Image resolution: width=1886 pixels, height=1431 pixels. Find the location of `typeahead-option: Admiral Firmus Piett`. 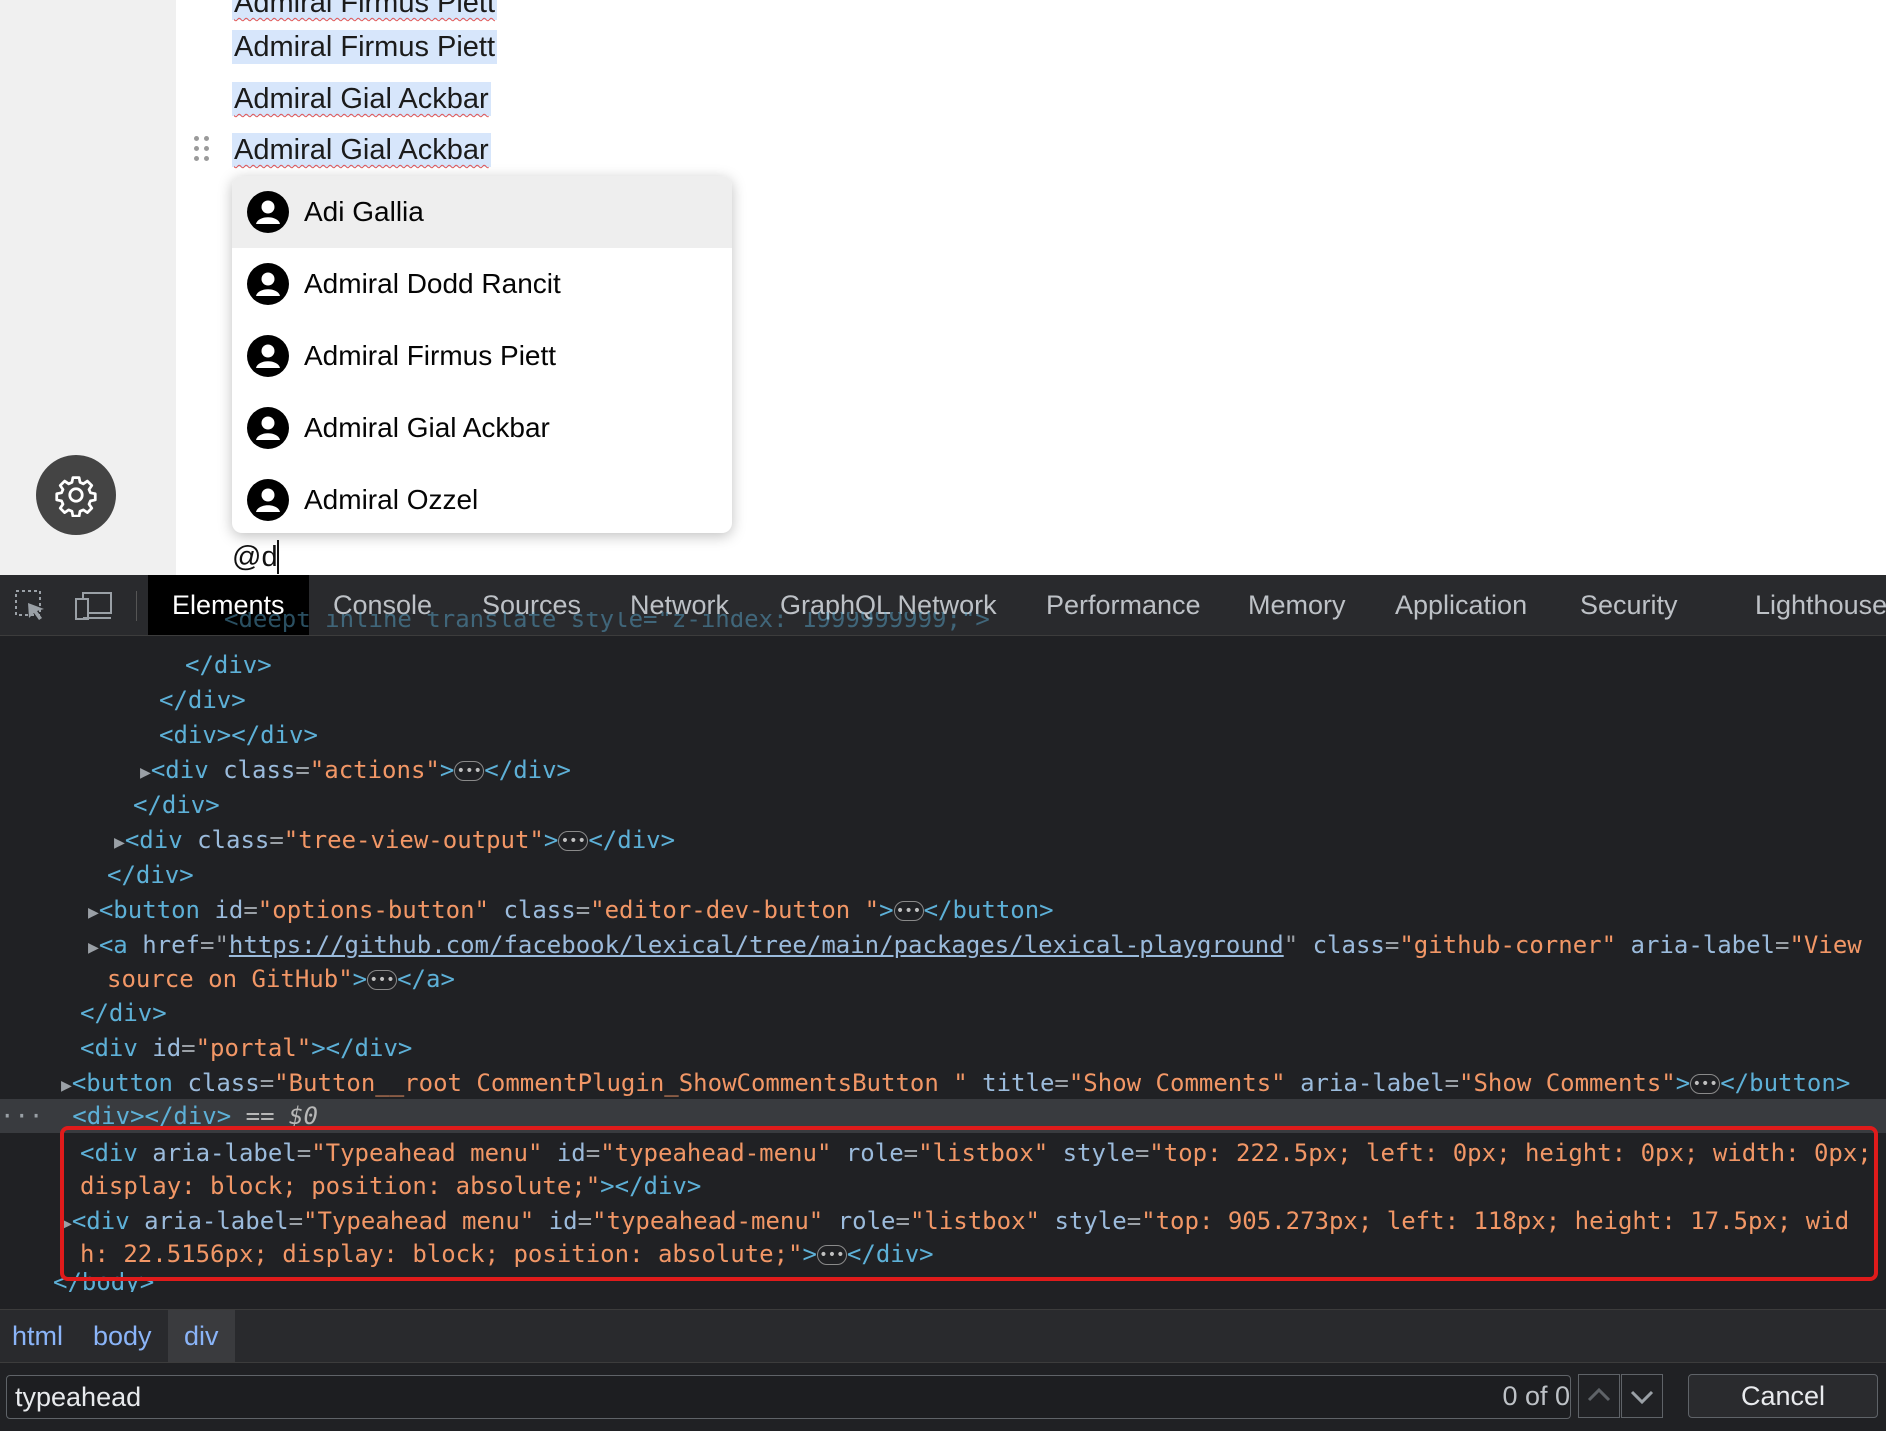

typeahead-option: Admiral Firmus Piett is located at coordinates (482, 356).